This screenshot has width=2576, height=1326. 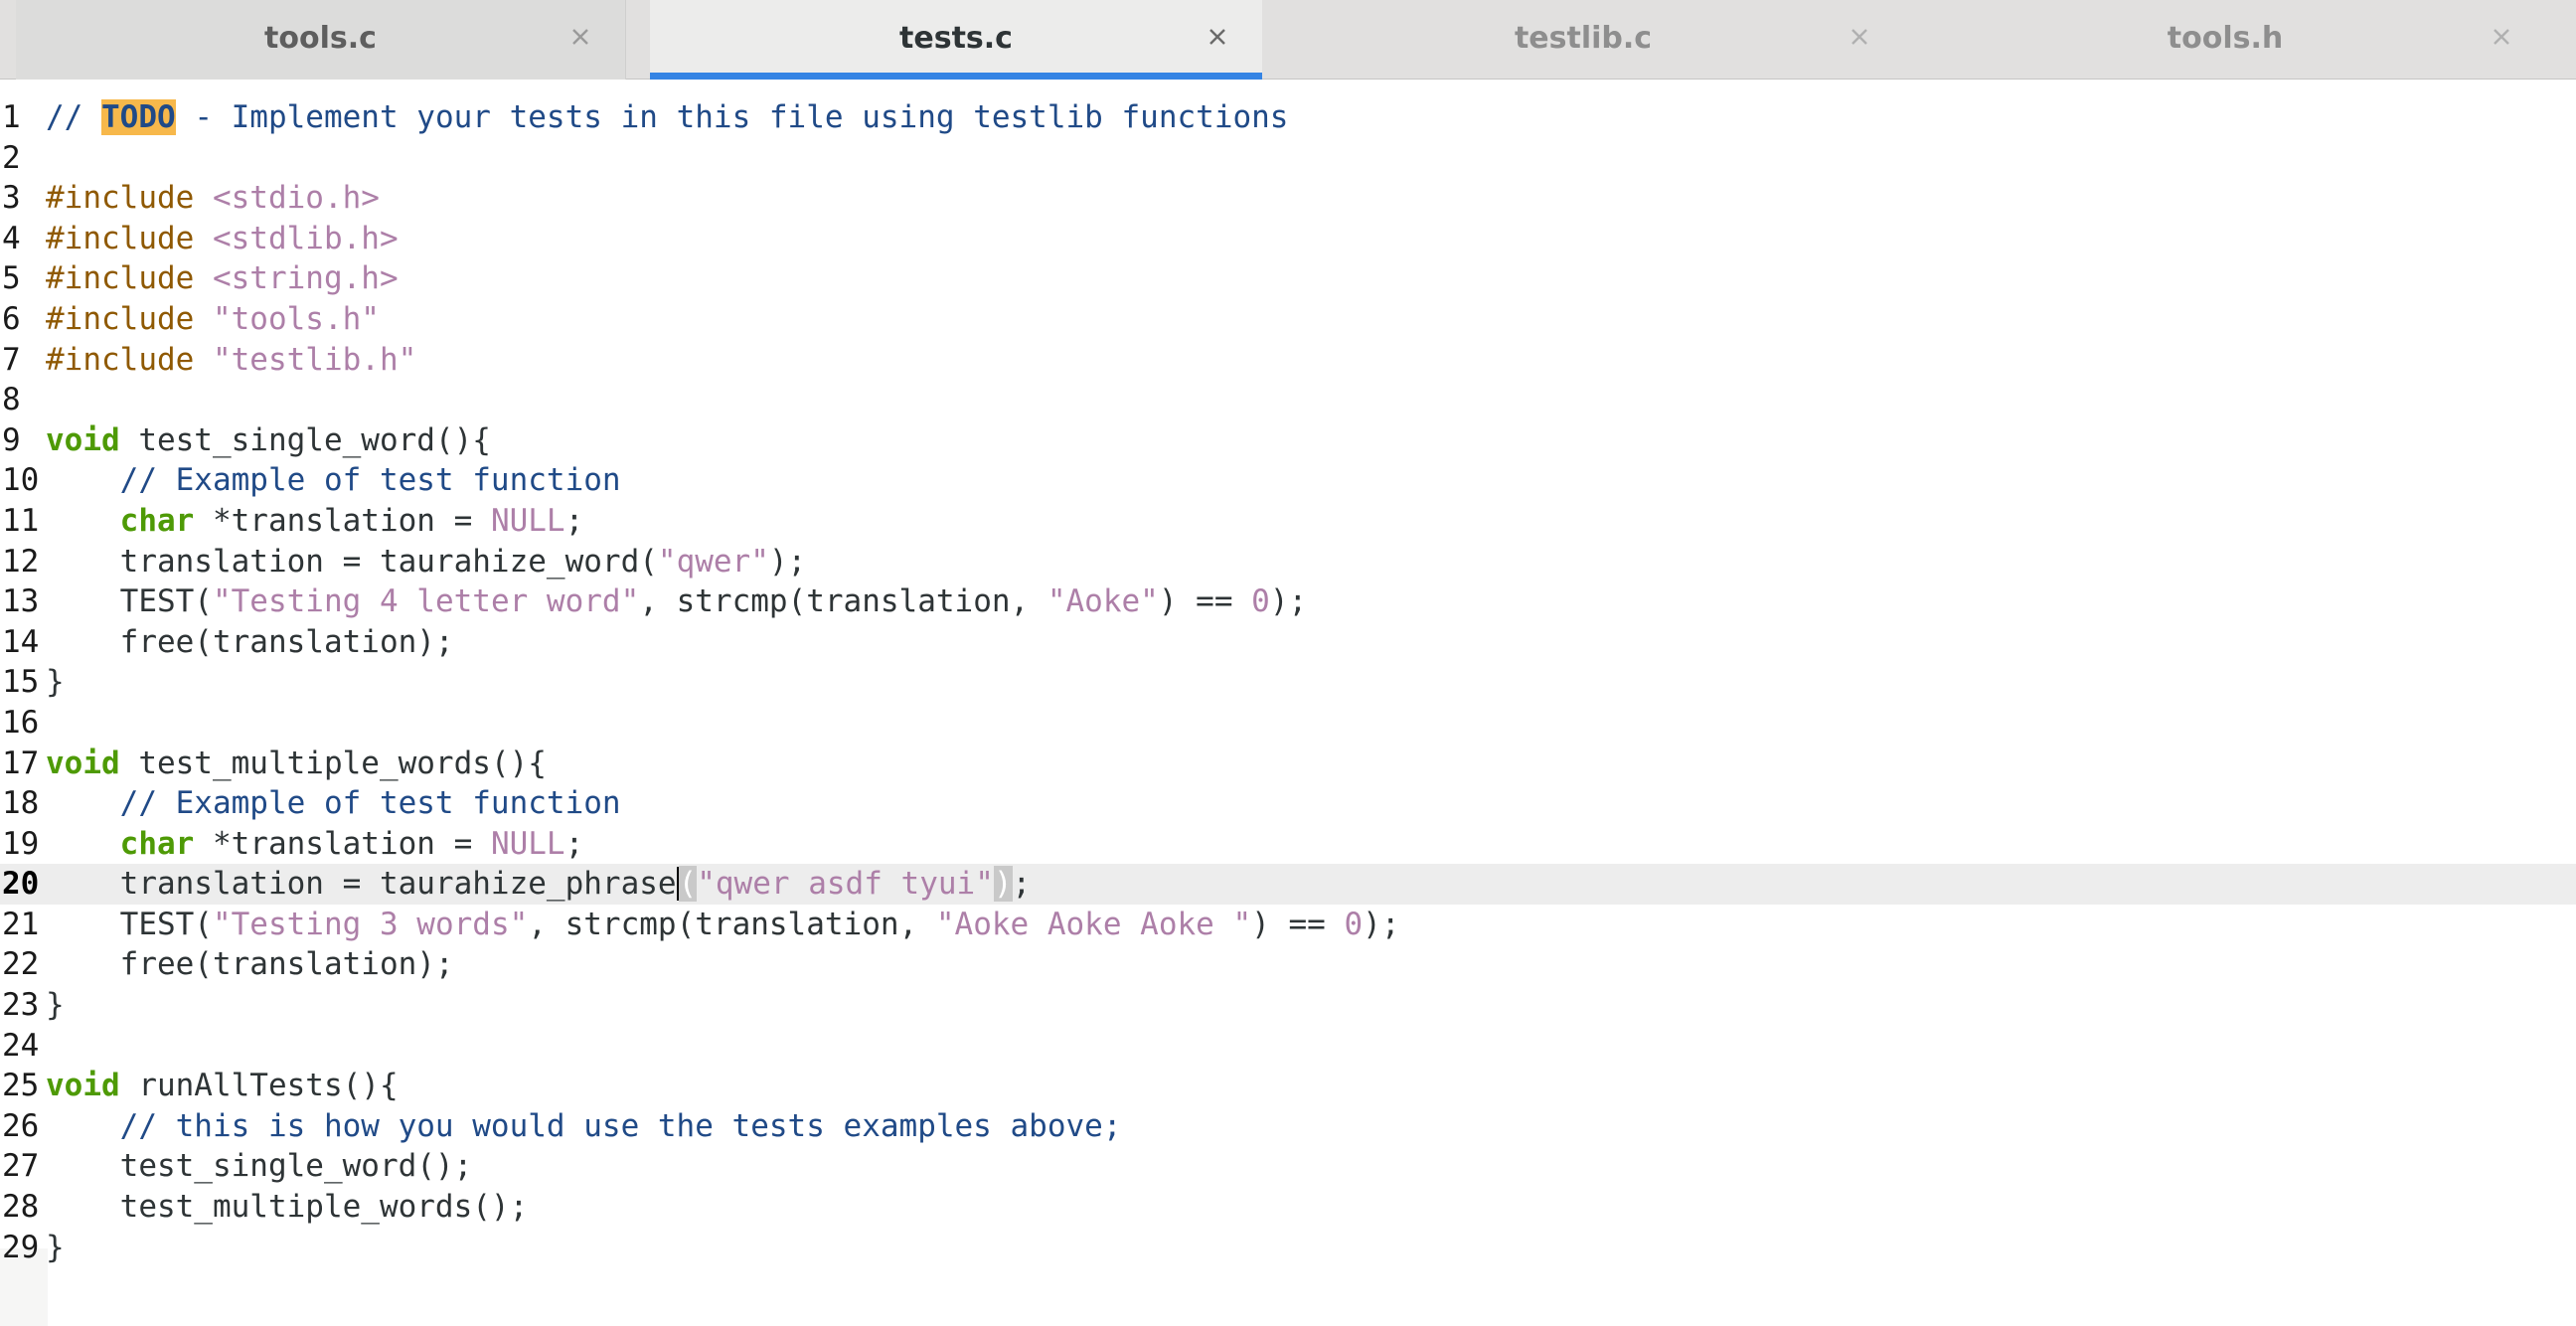 I want to click on line-number: 5, so click(x=11, y=278).